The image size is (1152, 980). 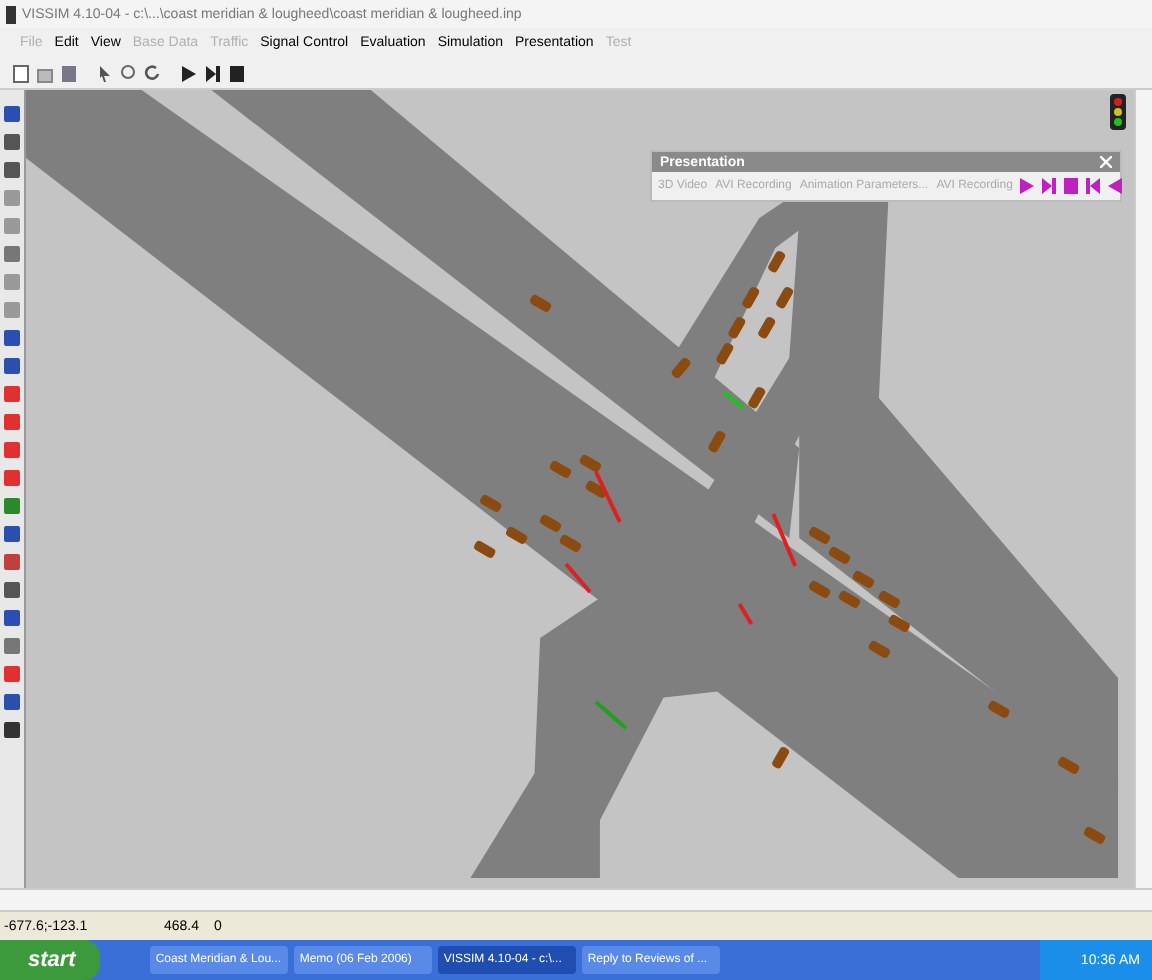 What do you see at coordinates (104, 73) in the screenshot?
I see `pointer-icon` at bounding box center [104, 73].